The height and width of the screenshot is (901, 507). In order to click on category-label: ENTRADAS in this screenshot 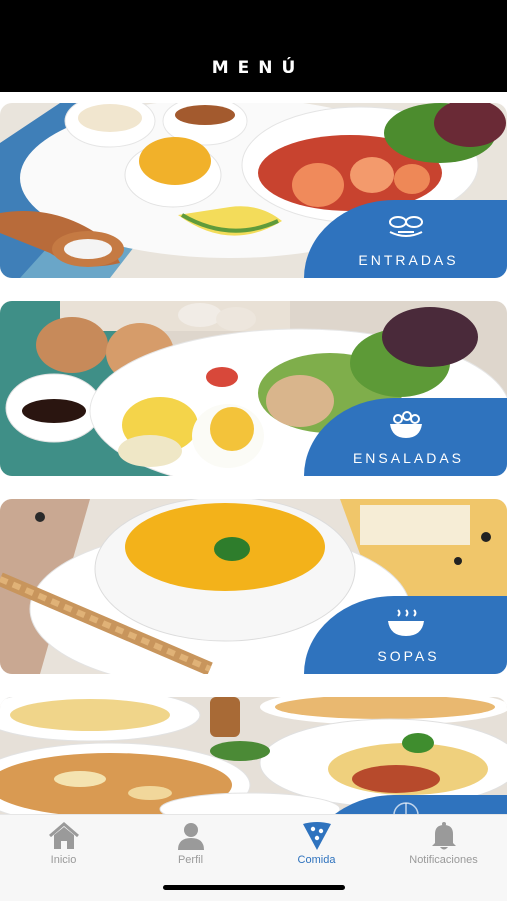, I will do `click(408, 260)`.